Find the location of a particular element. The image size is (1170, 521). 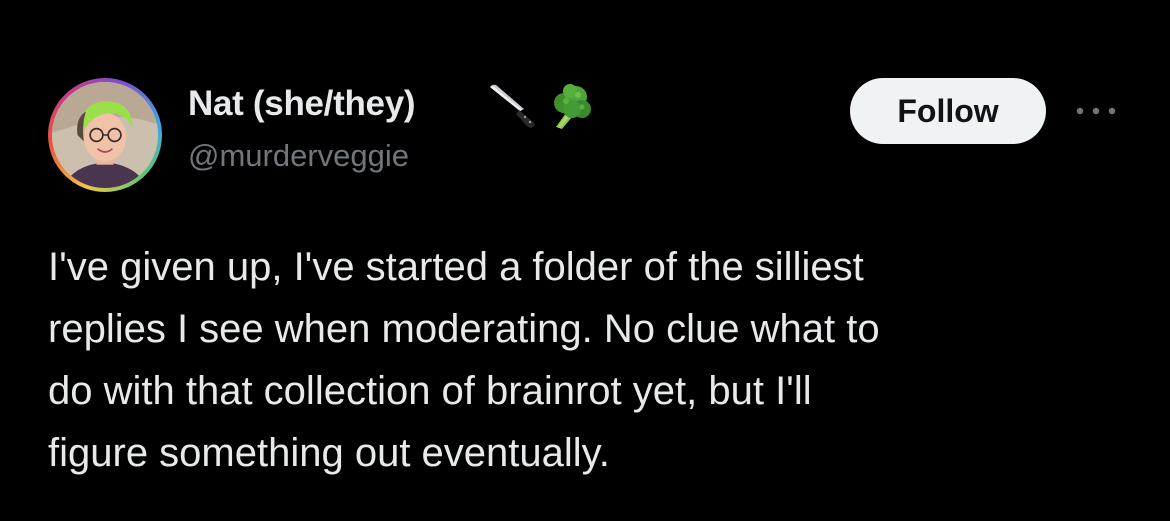

avatar is located at coordinates (105, 135).